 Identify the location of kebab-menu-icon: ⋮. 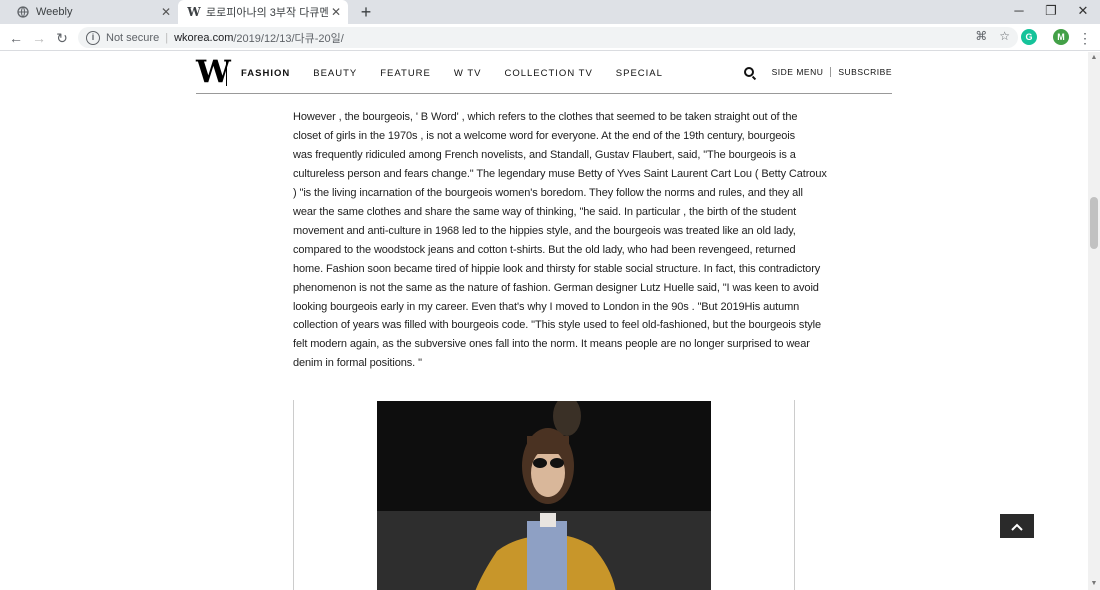
(1085, 38).